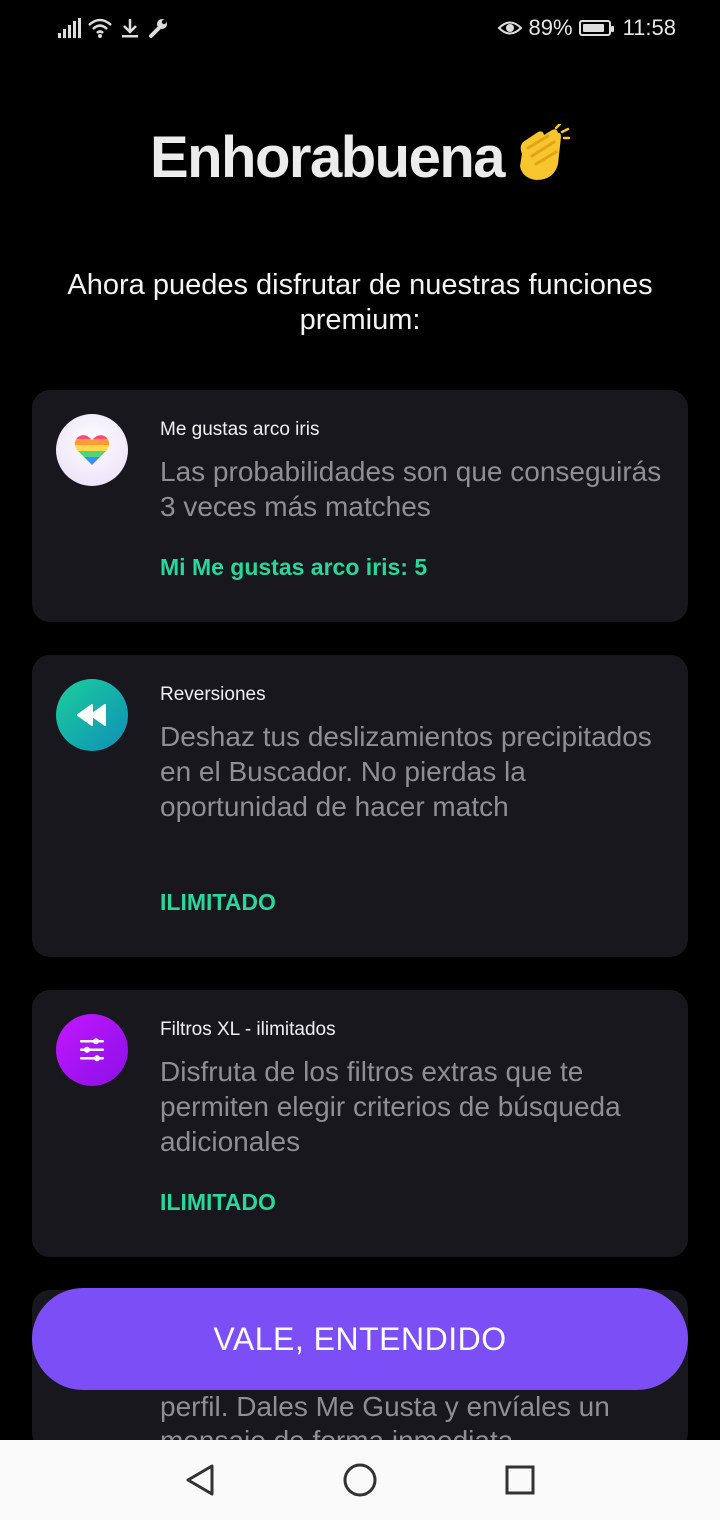  What do you see at coordinates (509, 28) in the screenshot?
I see `eye-icon` at bounding box center [509, 28].